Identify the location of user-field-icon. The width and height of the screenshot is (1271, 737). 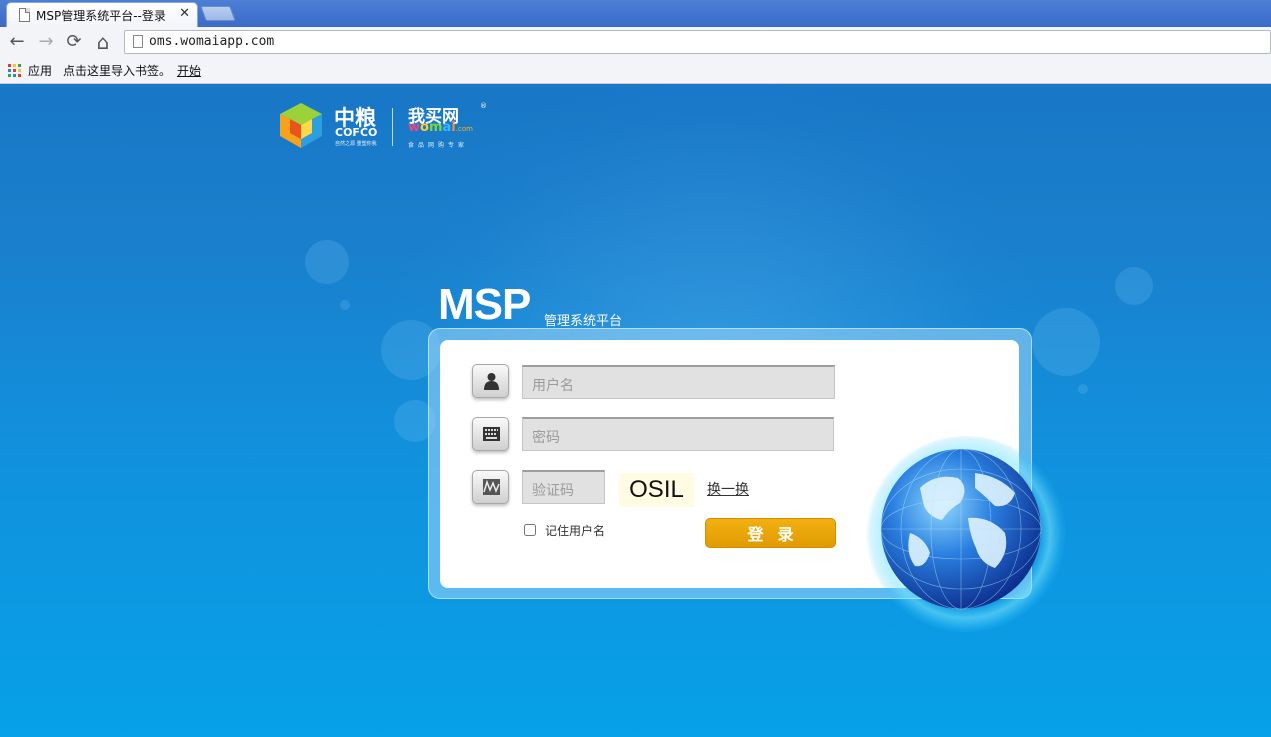
(490, 381).